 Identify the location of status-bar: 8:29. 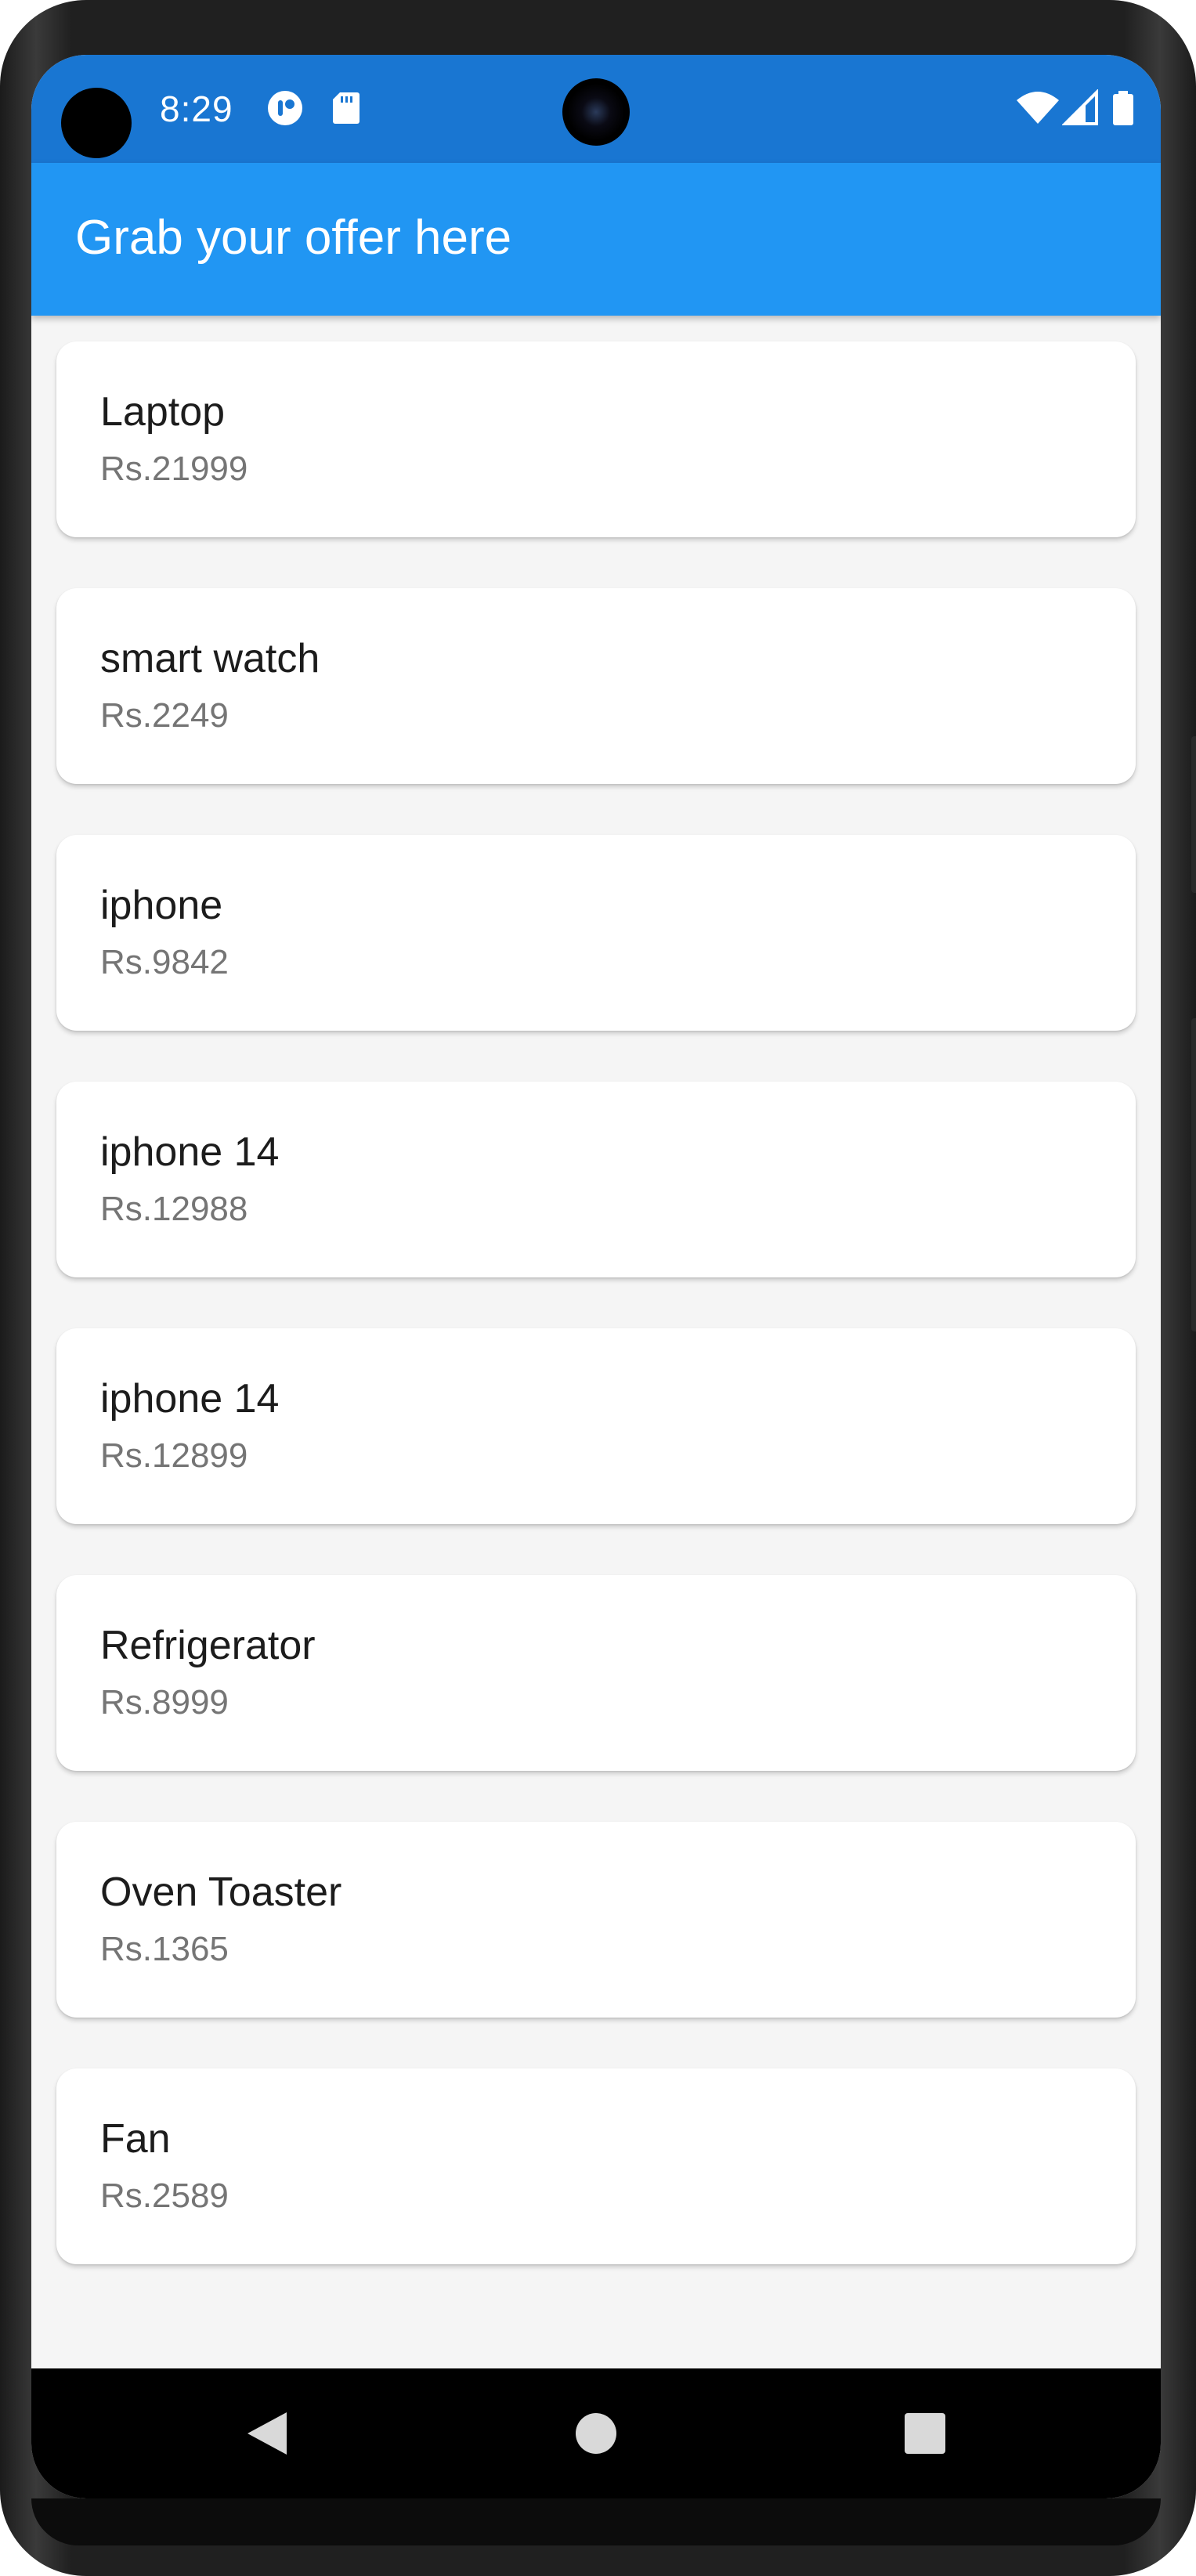
(596, 109).